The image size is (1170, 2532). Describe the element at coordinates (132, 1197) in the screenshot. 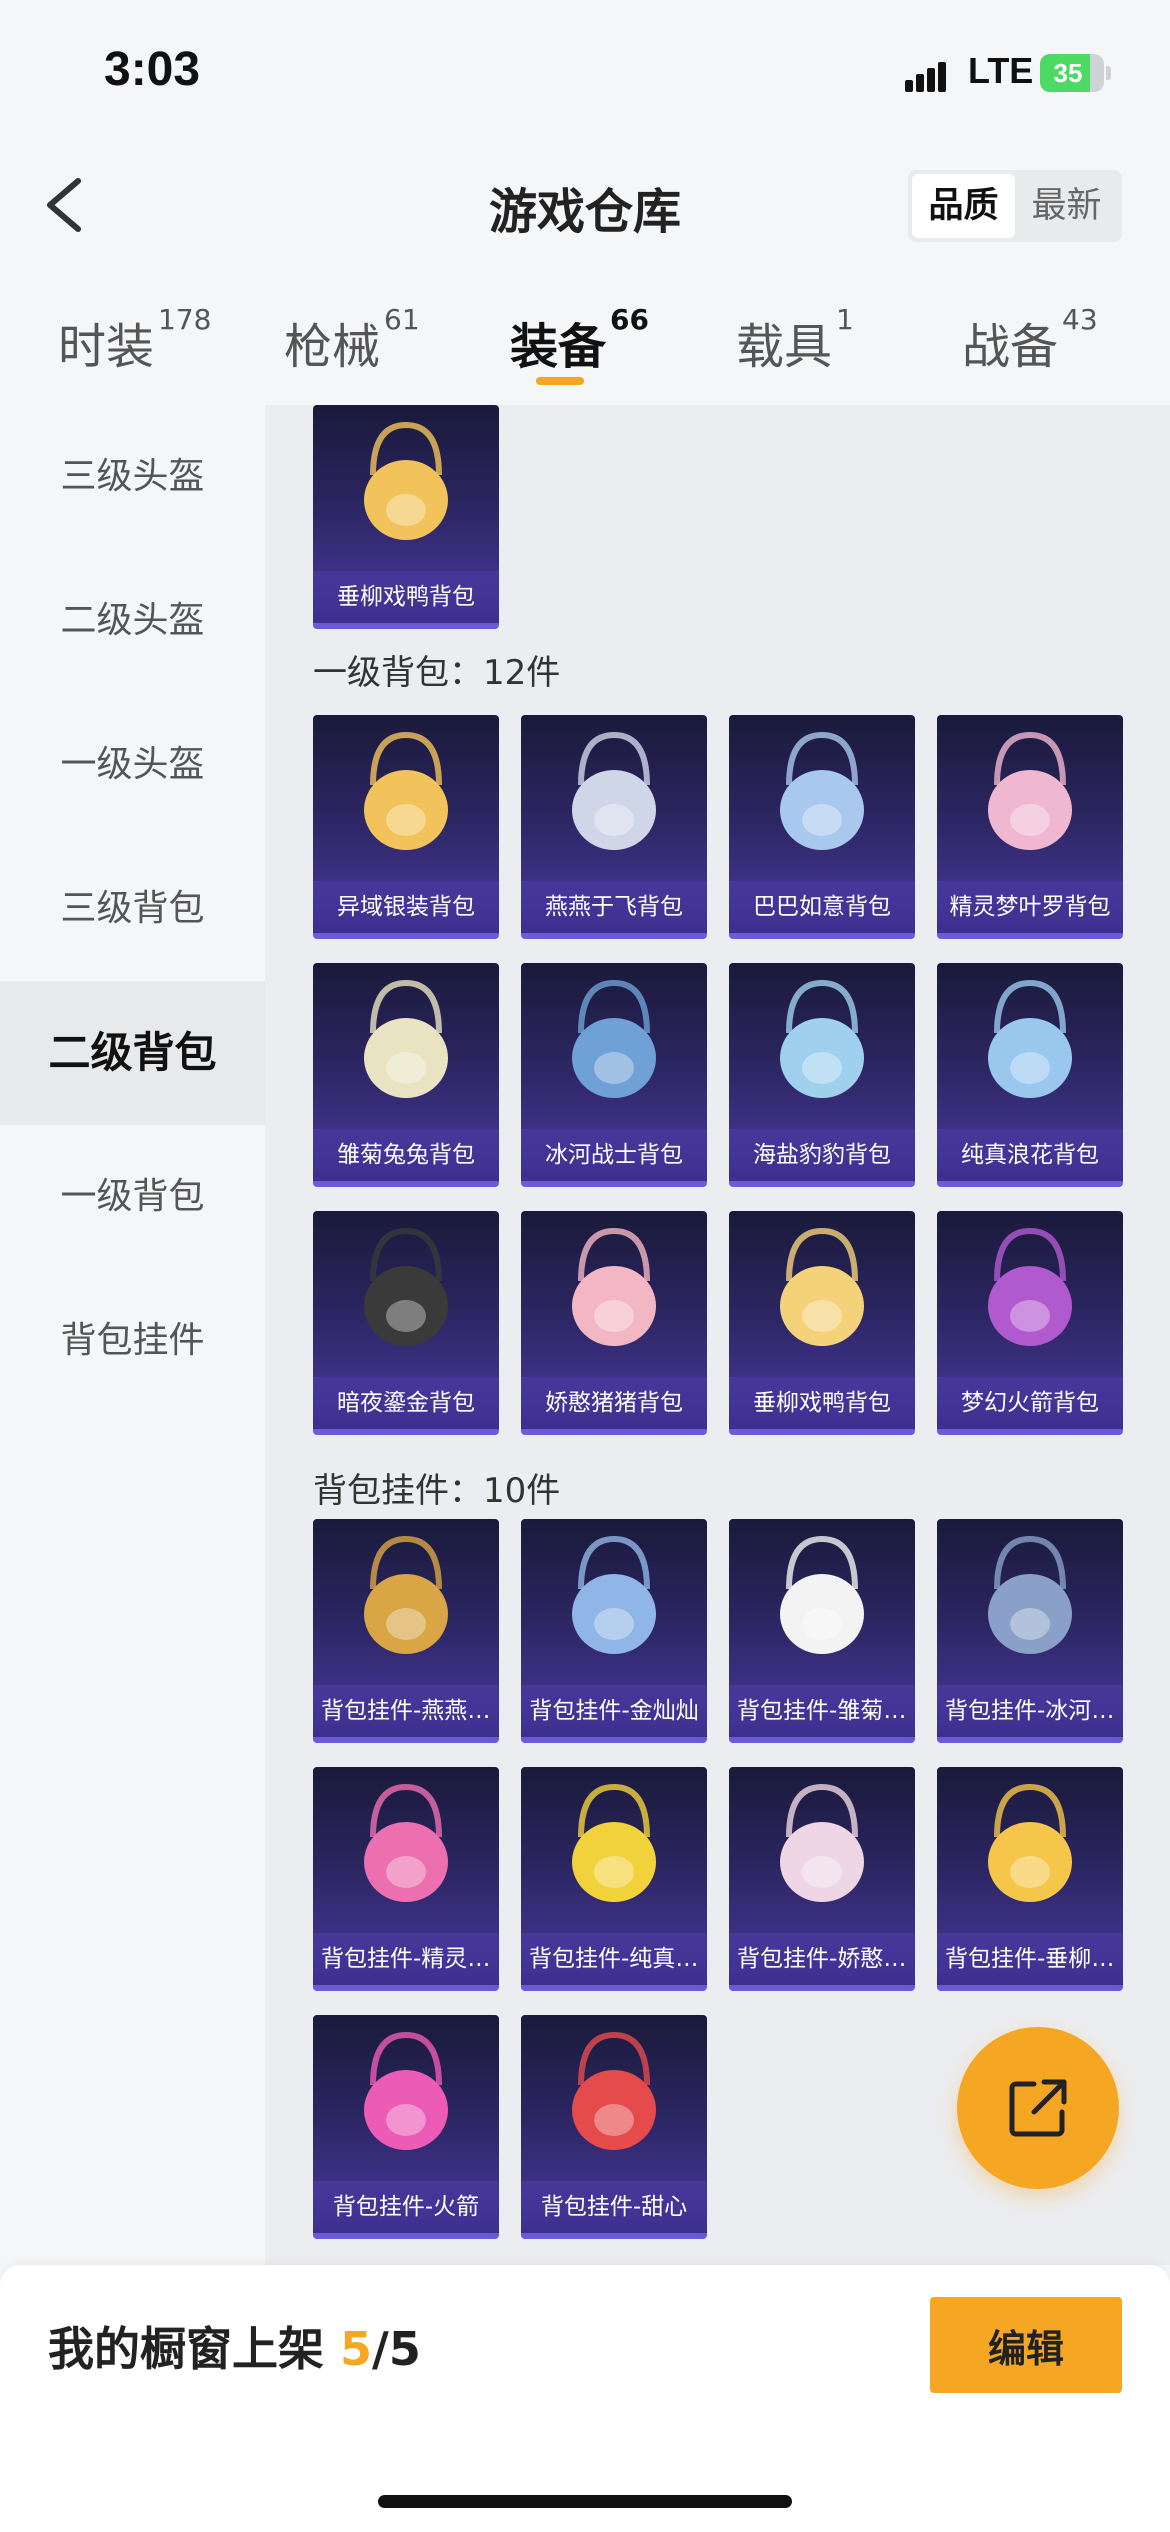

I see `sidebar-item-level1-backpack: 一级背包` at that location.